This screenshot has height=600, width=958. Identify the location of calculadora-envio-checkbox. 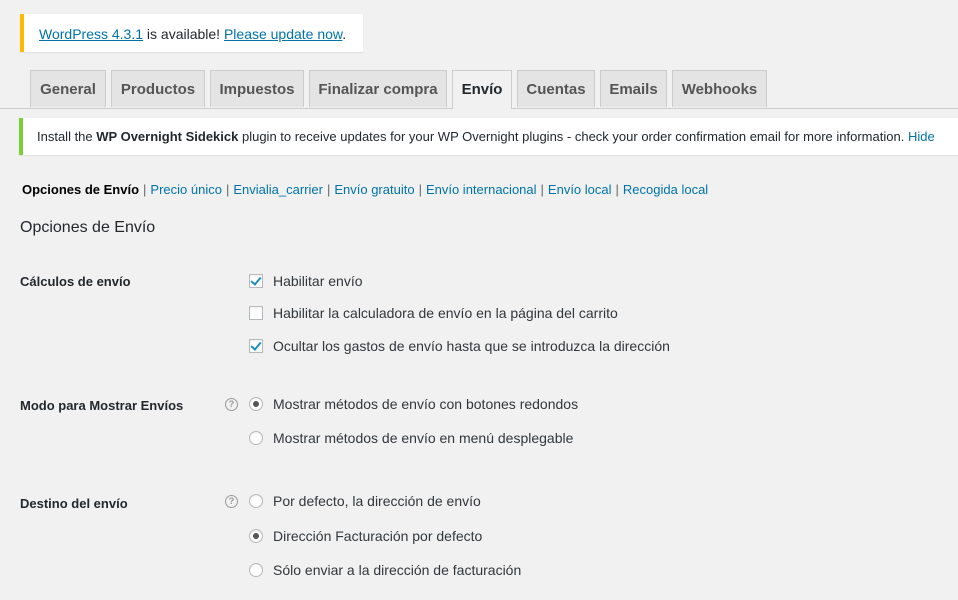
(256, 313).